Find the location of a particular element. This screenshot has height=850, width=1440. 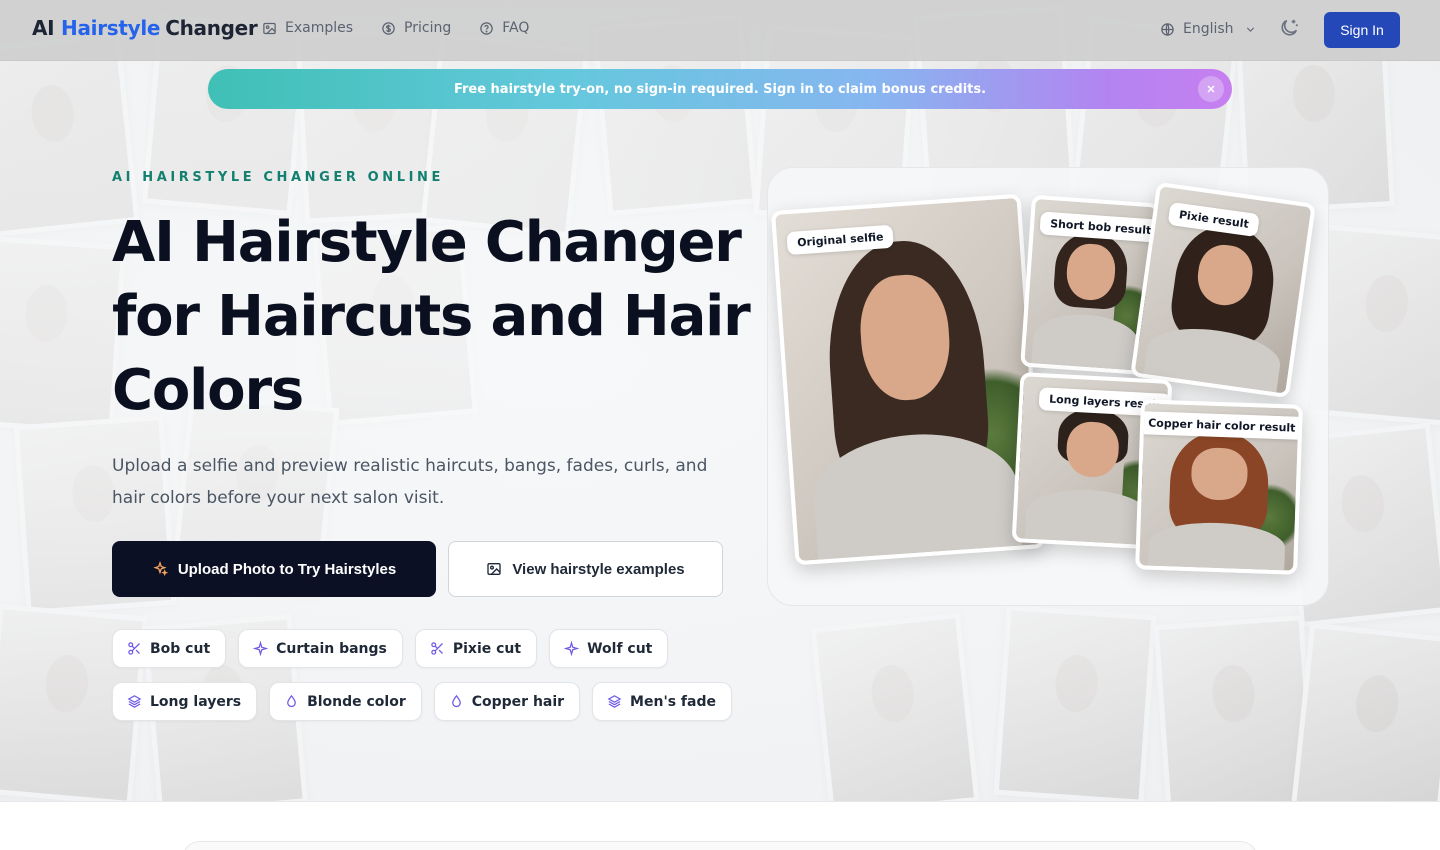

language-selector: English is located at coordinates (1206, 29).